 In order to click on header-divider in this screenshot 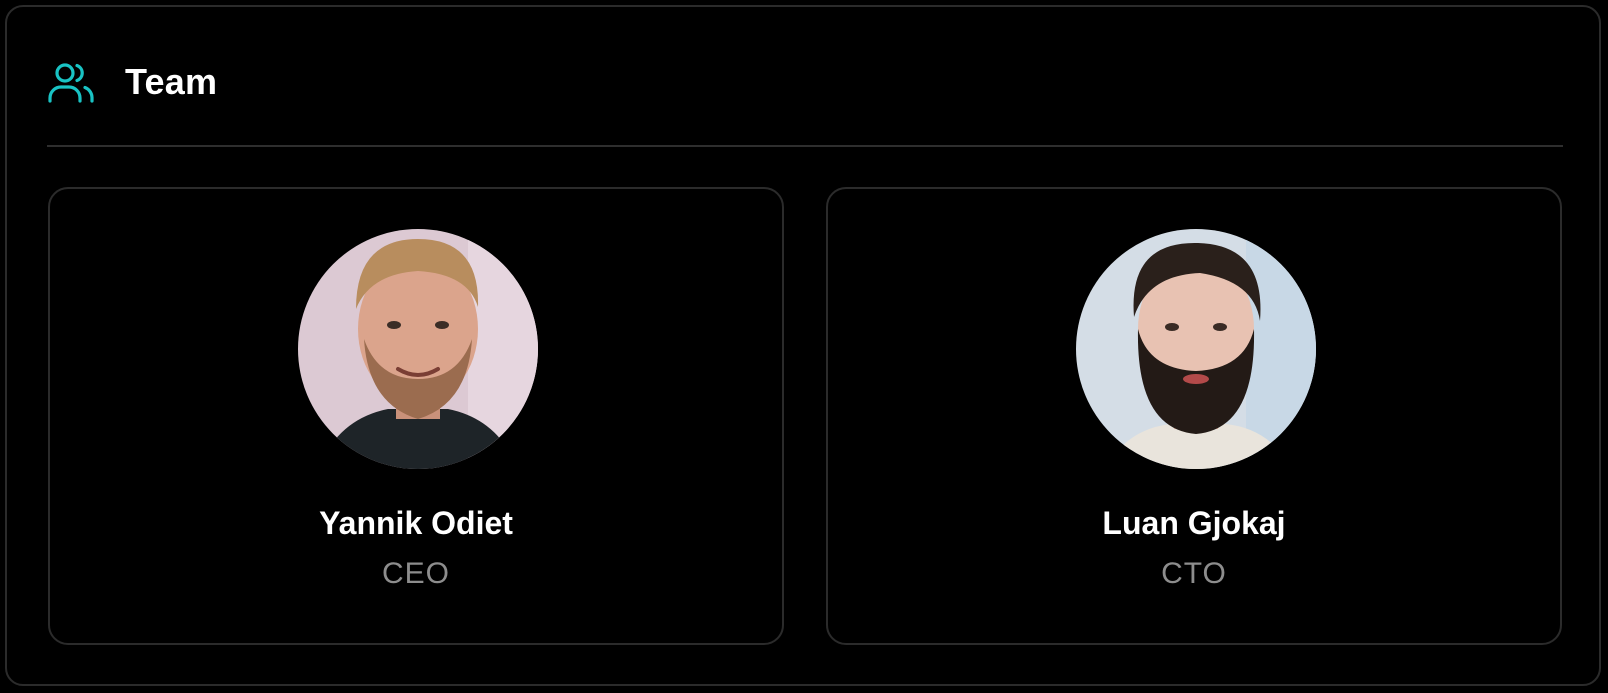, I will do `click(805, 146)`.